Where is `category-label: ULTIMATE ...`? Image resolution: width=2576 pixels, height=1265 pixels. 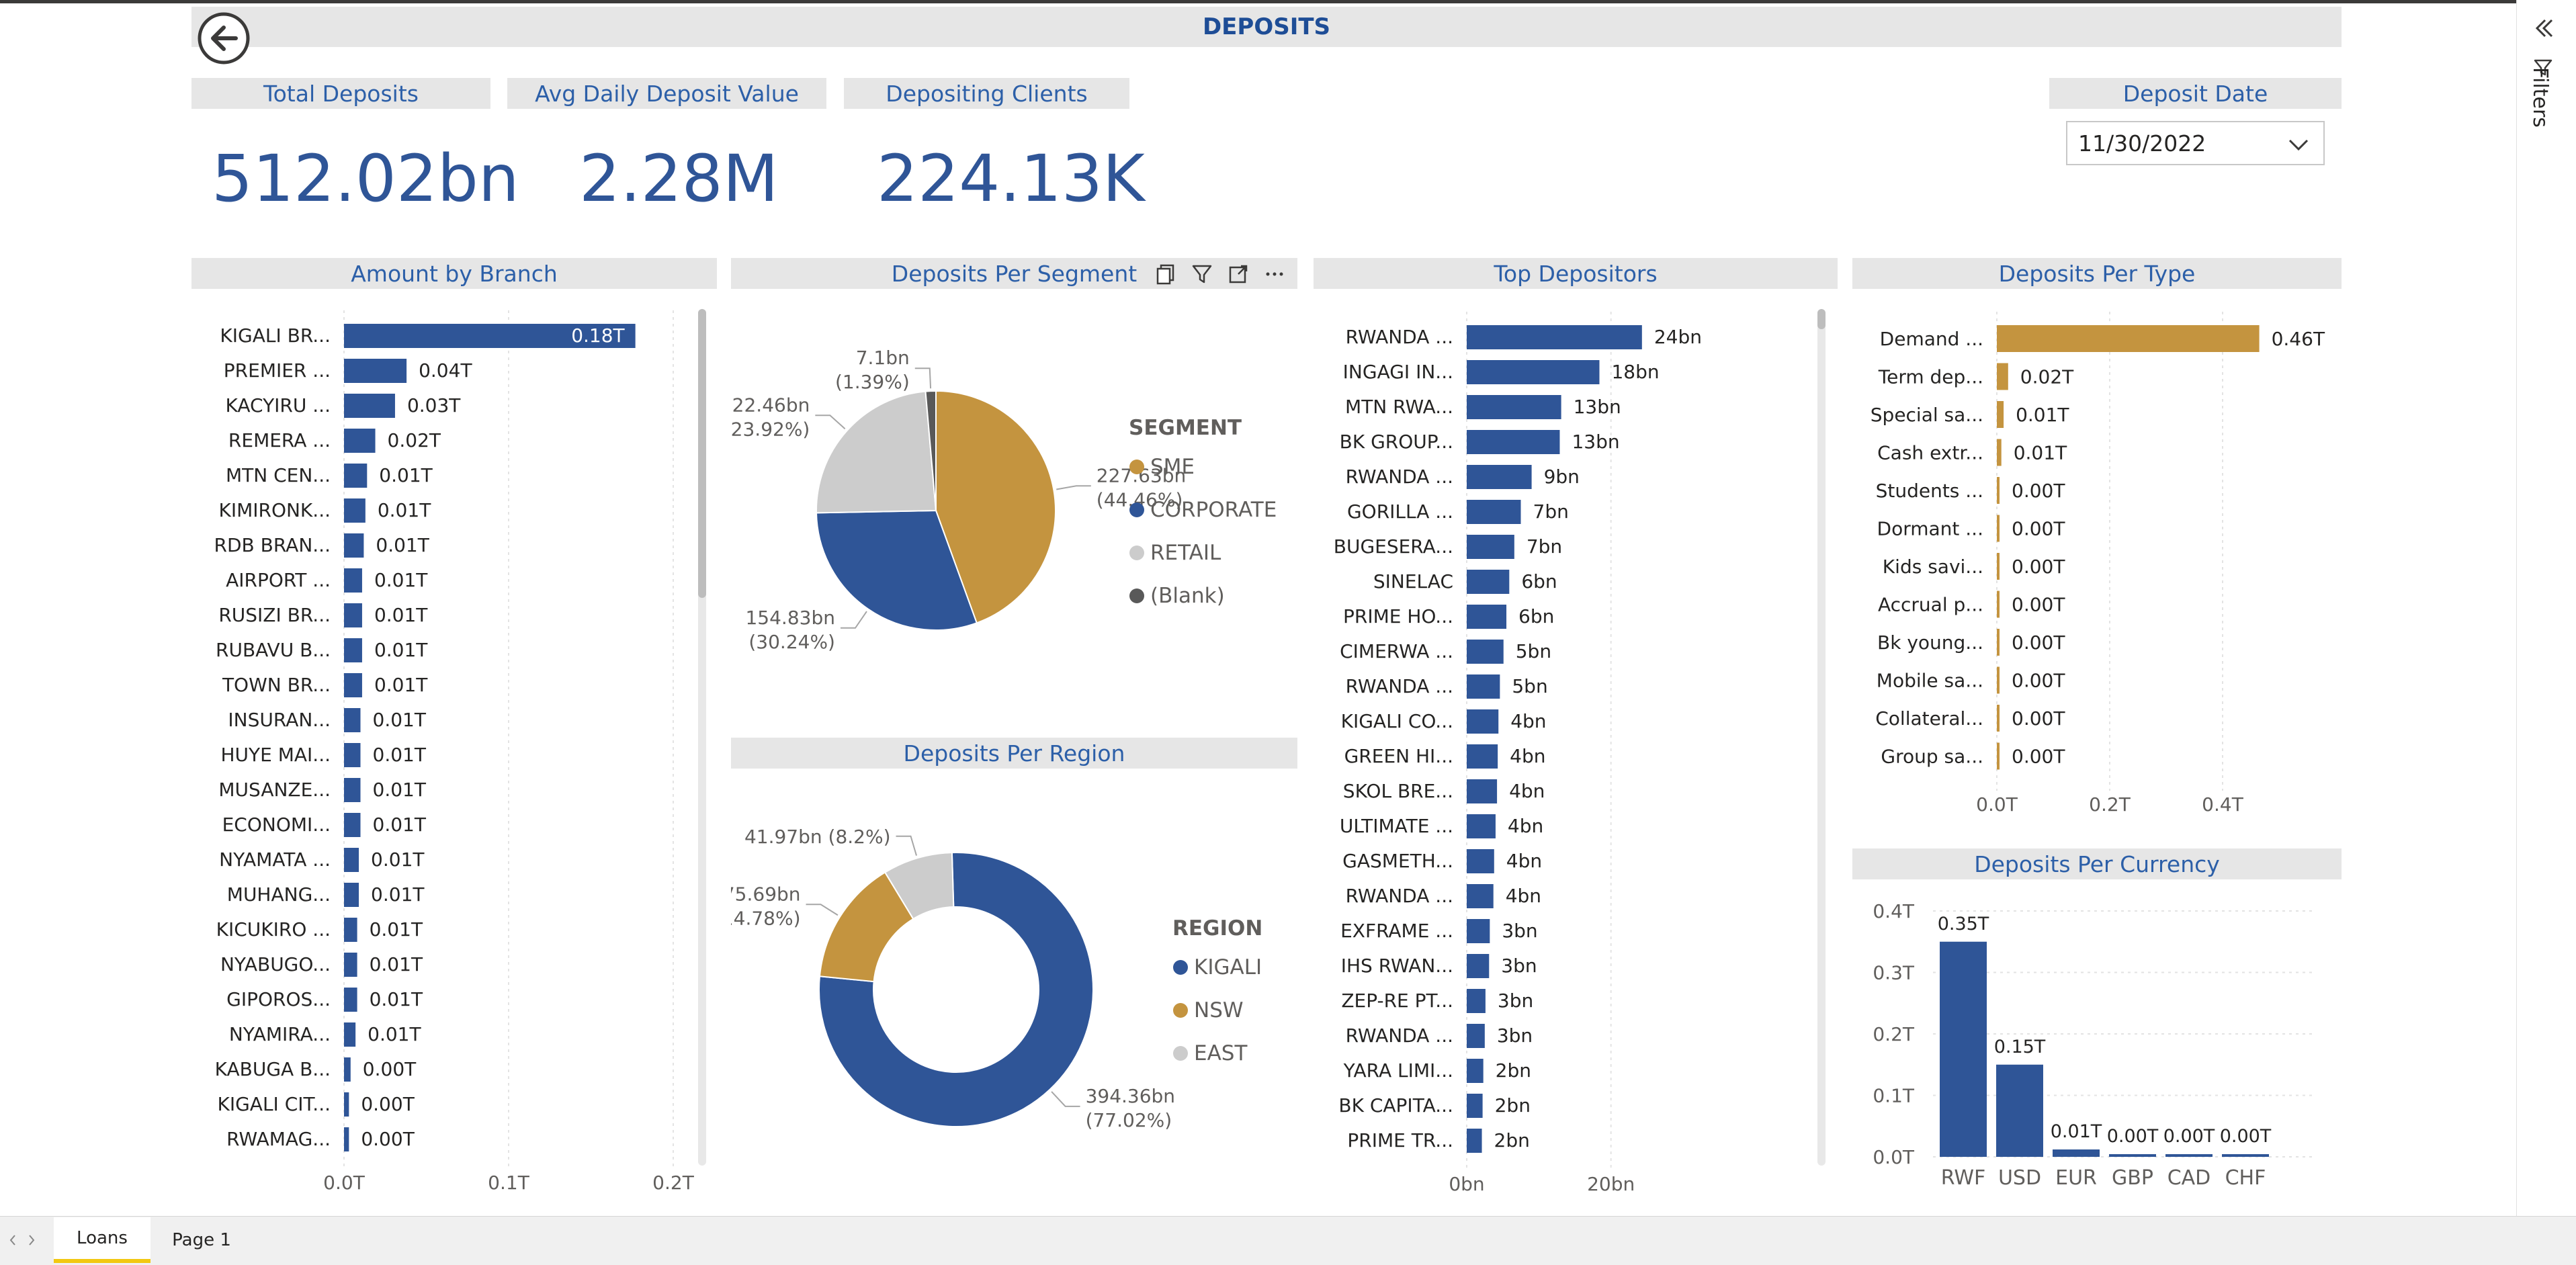
category-label: ULTIMATE ... is located at coordinates (1396, 826).